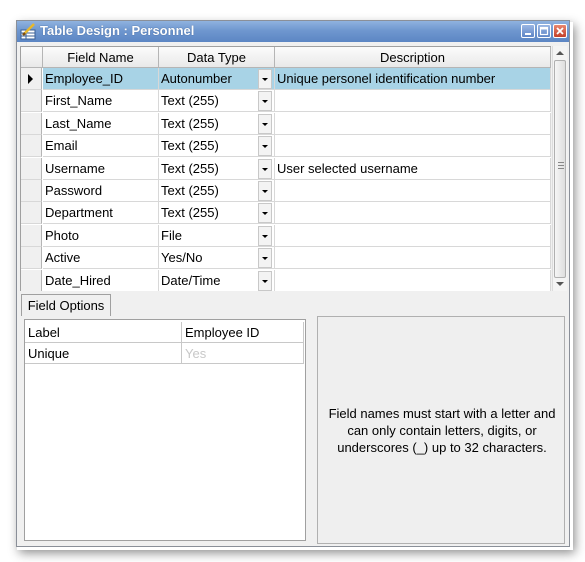 Image resolution: width=585 pixels, height=562 pixels. What do you see at coordinates (217, 235) in the screenshot?
I see `data-type-cell: File` at bounding box center [217, 235].